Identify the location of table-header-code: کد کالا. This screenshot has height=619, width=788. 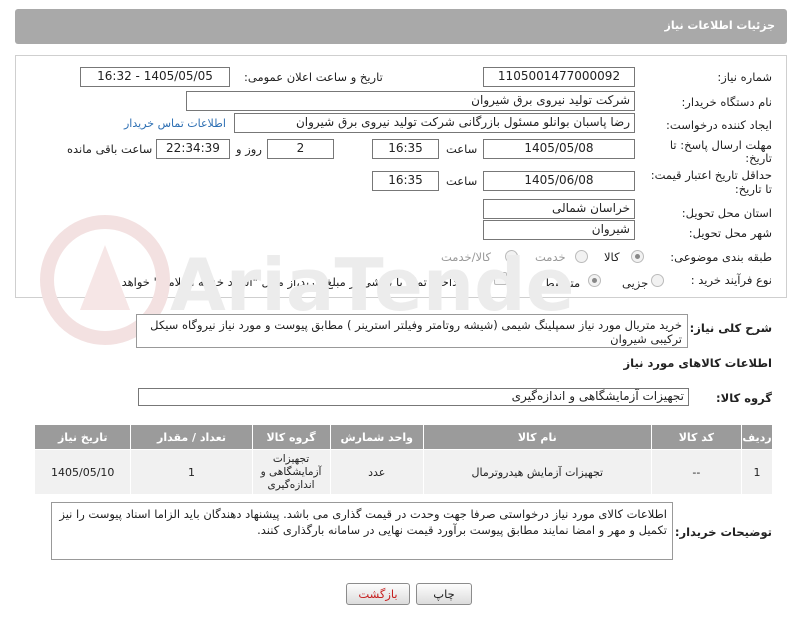
(696, 437).